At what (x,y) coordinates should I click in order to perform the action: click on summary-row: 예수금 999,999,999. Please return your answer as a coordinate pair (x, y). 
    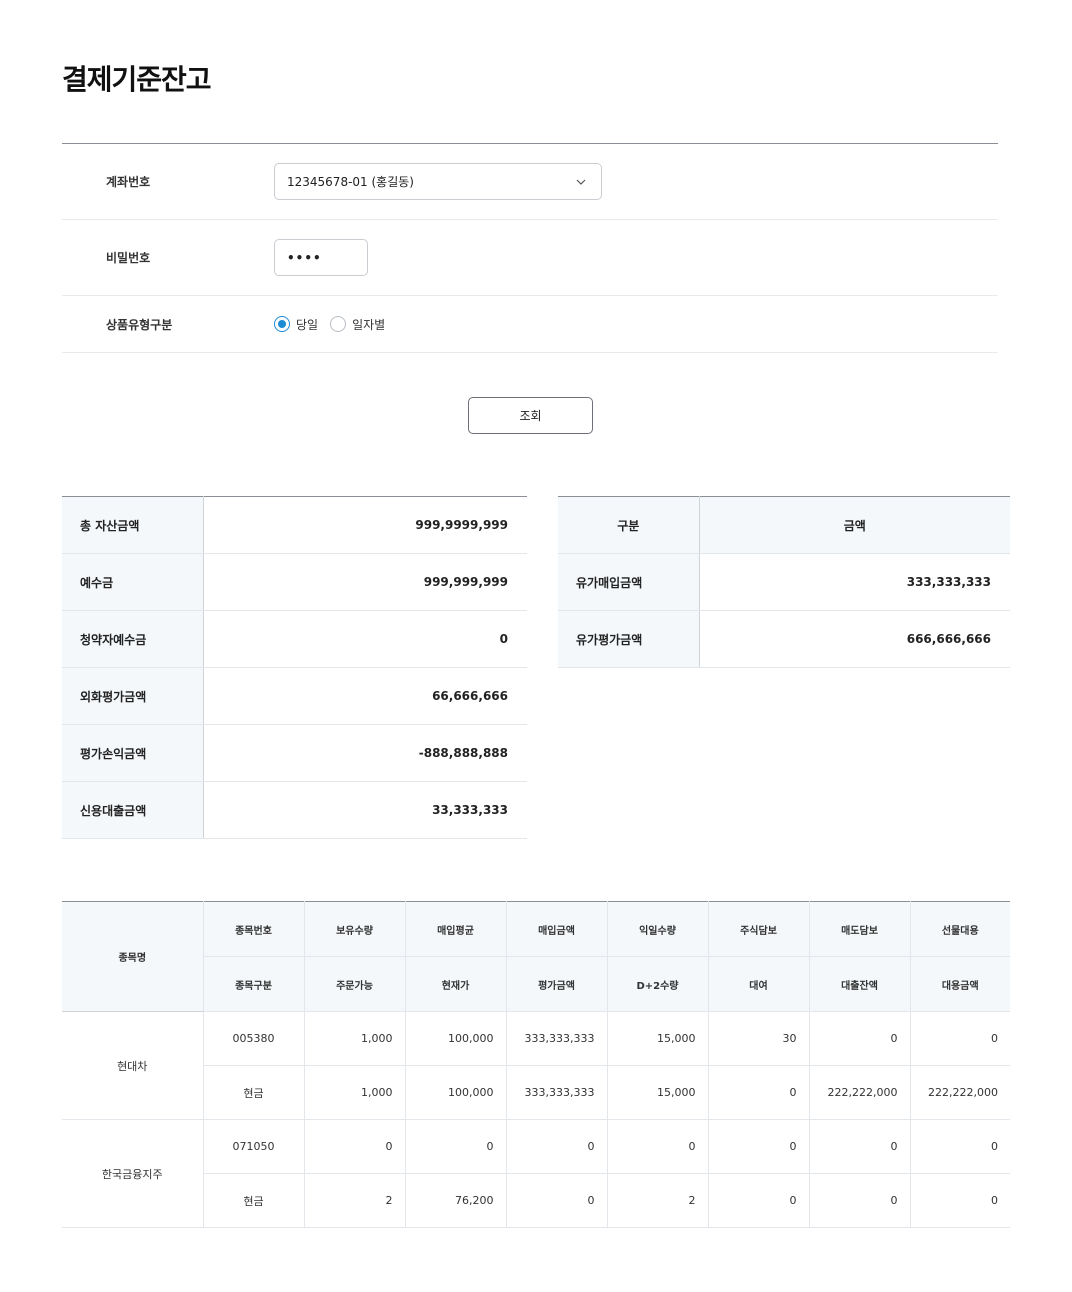
    Looking at the image, I should click on (294, 582).